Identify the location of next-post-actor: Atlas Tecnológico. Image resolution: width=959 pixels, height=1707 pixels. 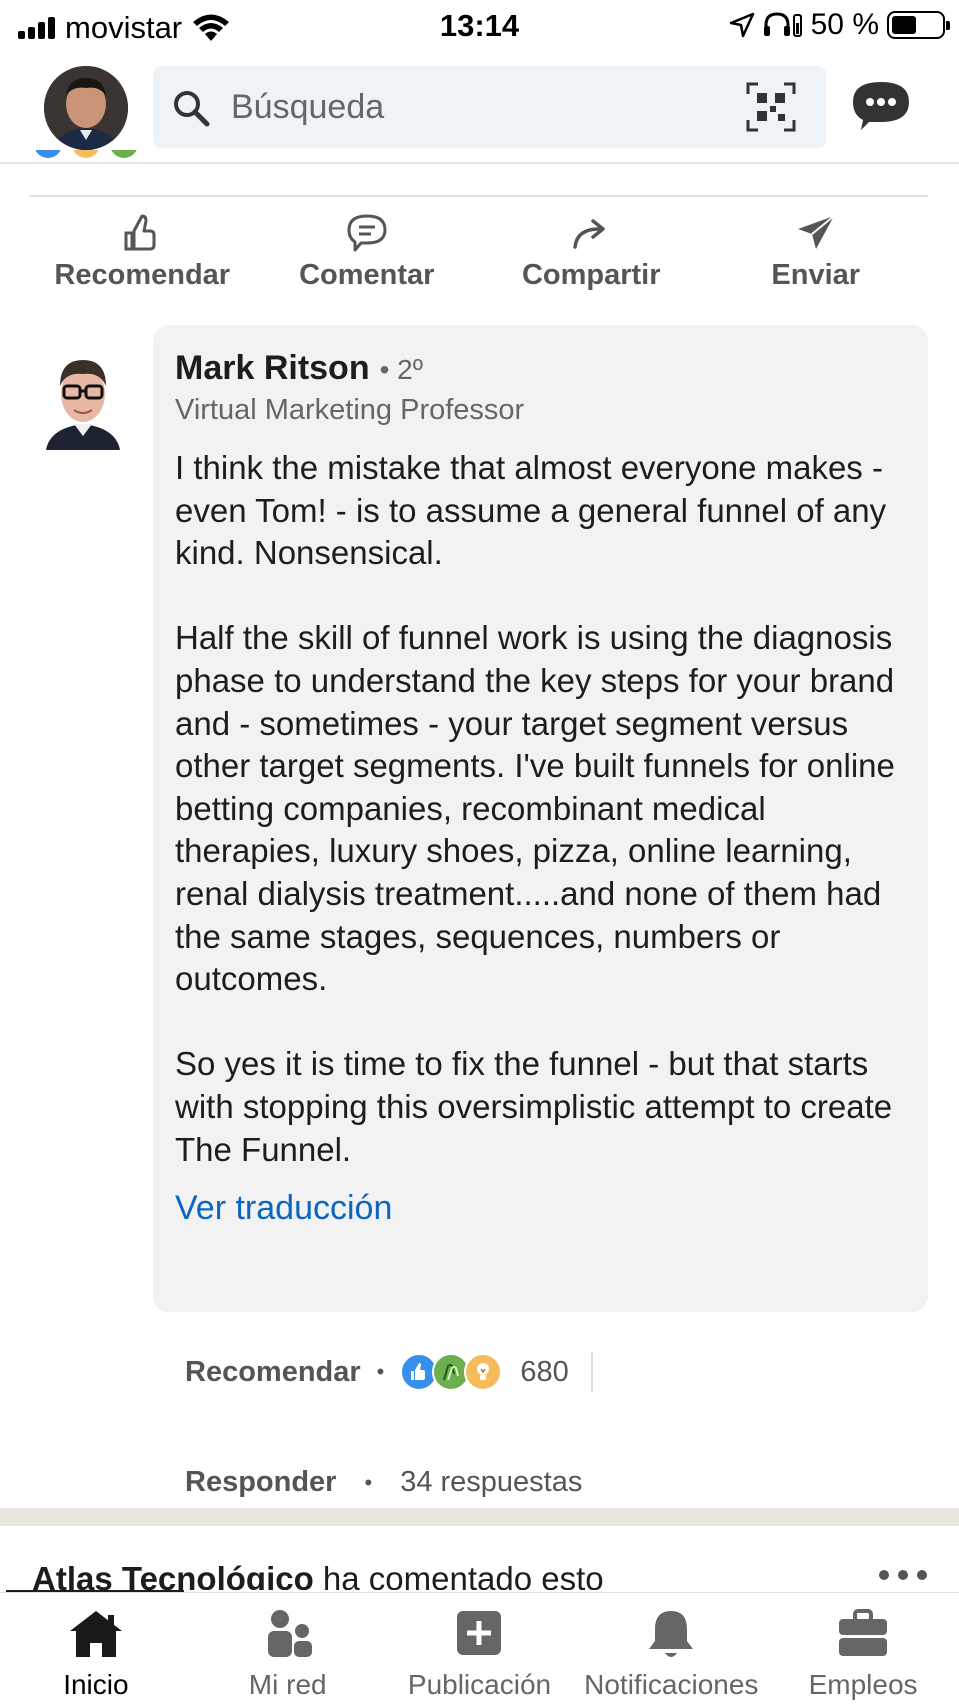
(173, 1575).